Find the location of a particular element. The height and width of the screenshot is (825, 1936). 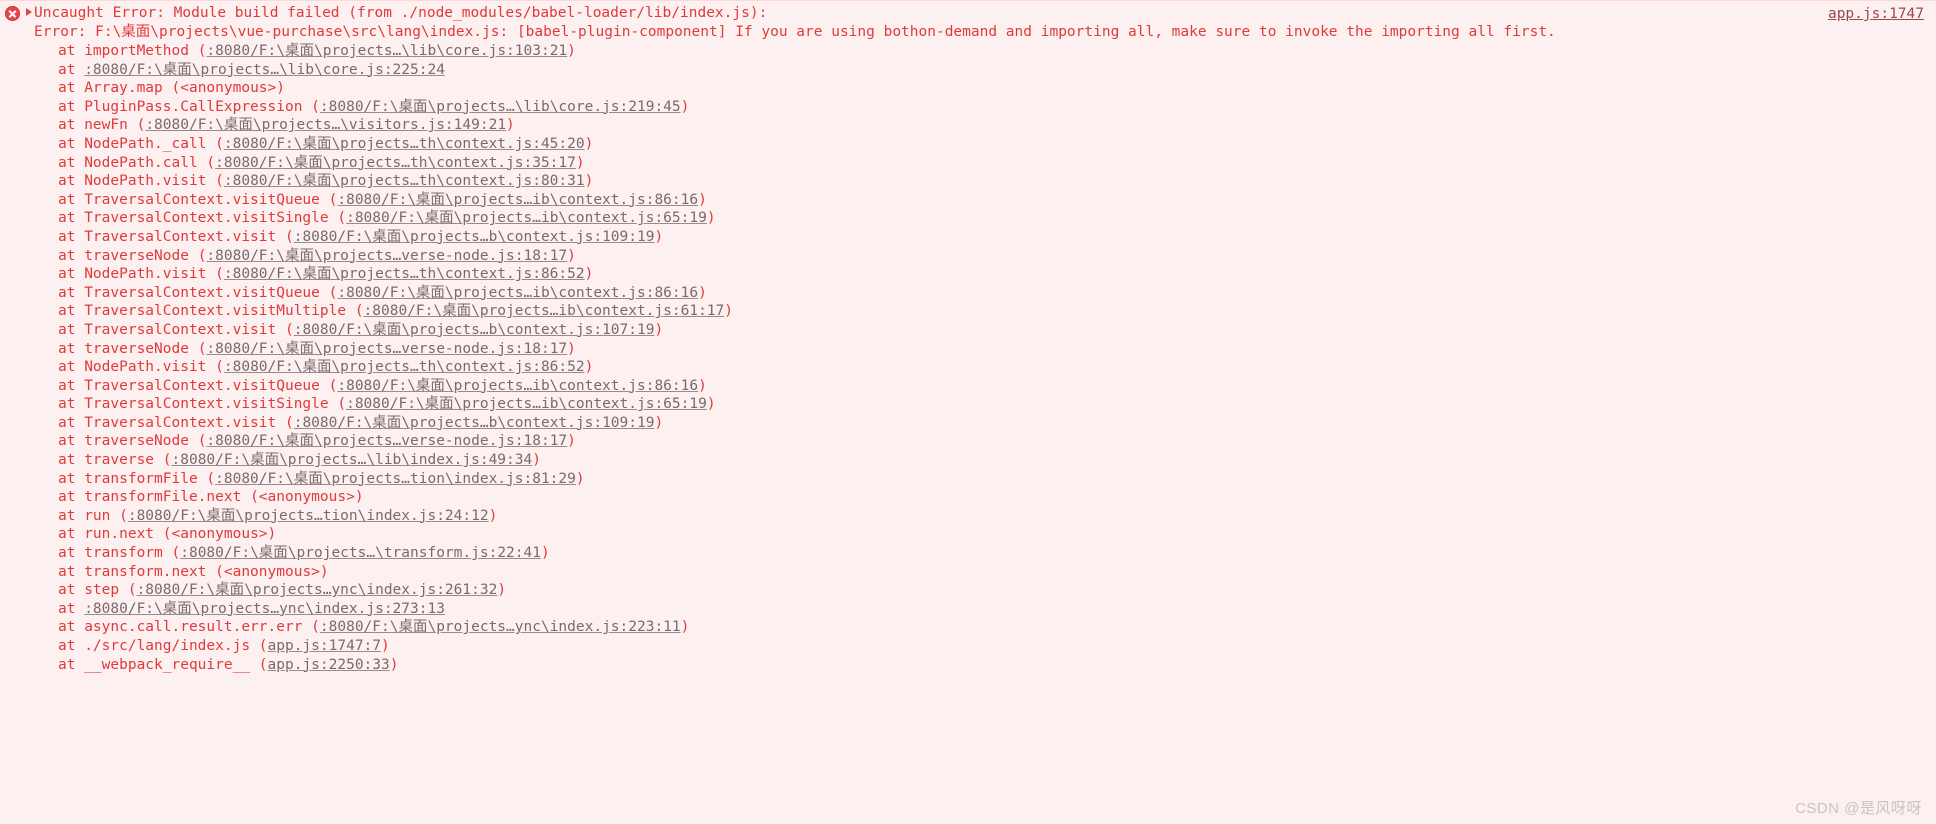

stack-frame-function: at run.next is located at coordinates (110, 534).